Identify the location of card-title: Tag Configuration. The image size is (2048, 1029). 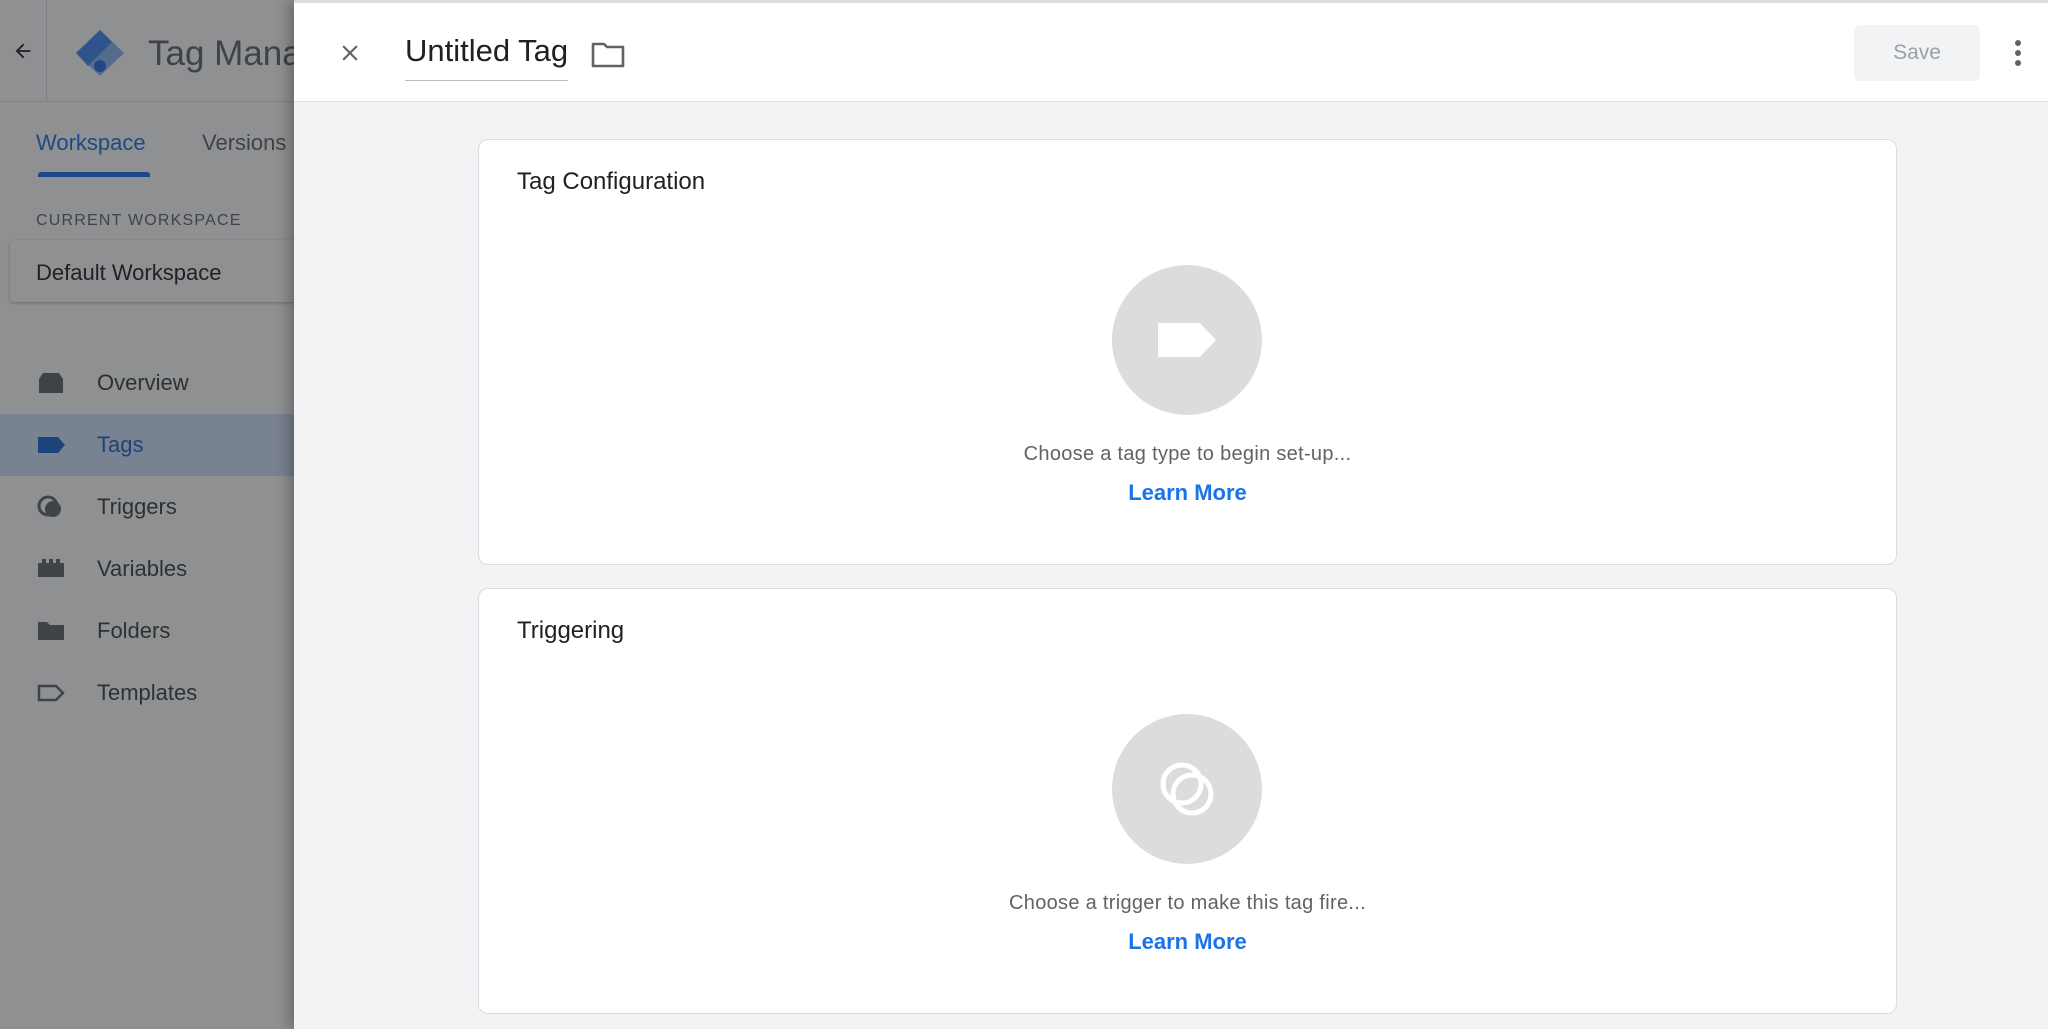
(611, 181).